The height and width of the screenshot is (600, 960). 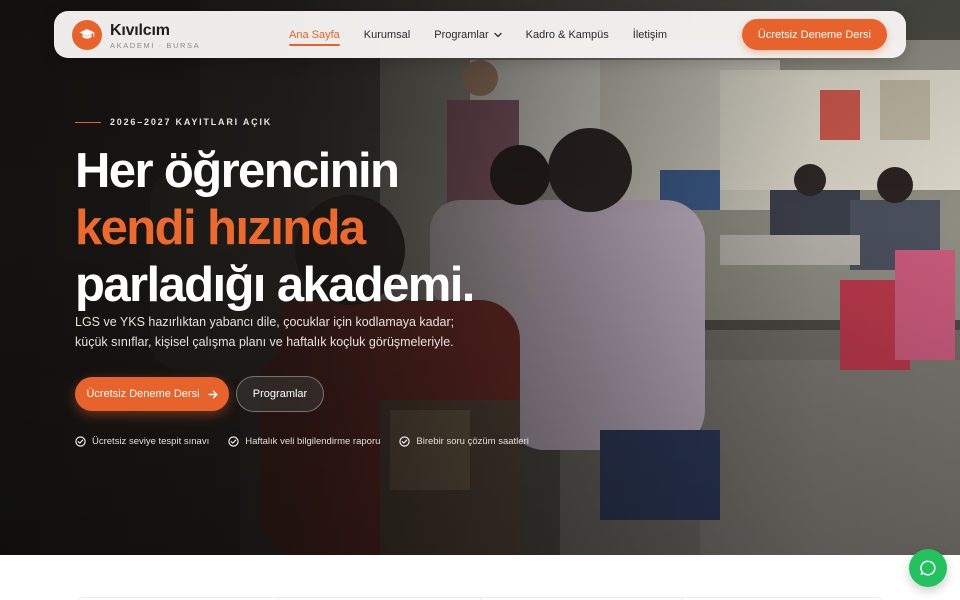 I want to click on brand-subtitle: AKADEMİ · BURSA, so click(x=155, y=45).